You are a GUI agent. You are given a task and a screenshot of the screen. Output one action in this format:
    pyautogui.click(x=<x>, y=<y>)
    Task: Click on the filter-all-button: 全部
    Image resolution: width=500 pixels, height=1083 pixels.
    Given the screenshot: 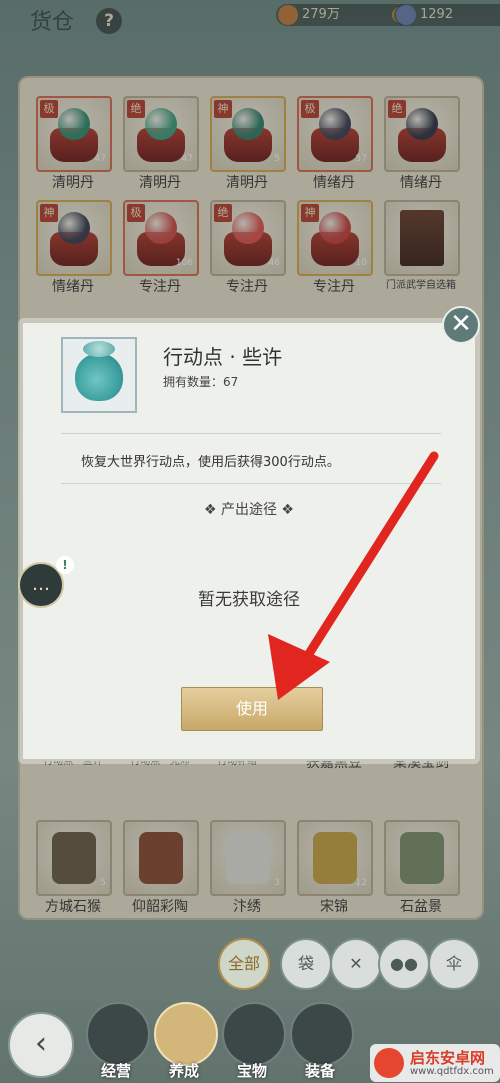 What is the action you would take?
    pyautogui.click(x=244, y=964)
    